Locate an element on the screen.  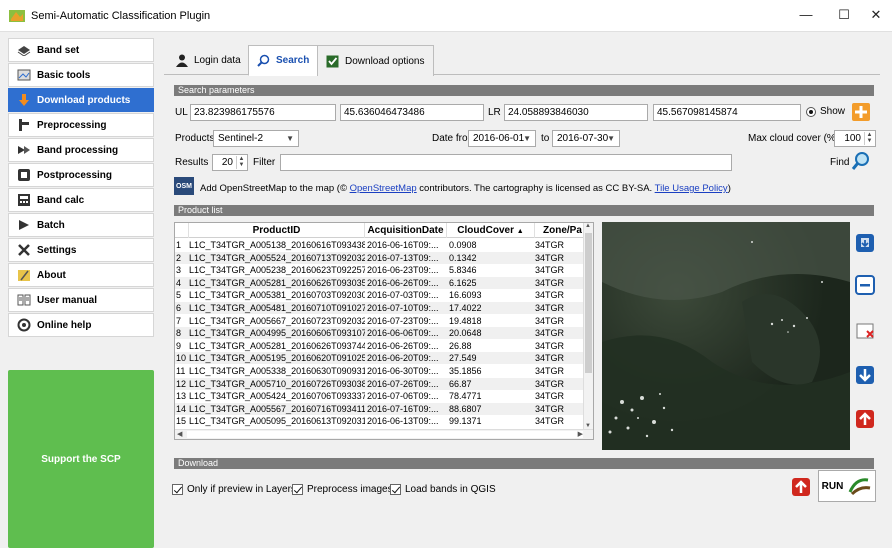
postprocessing-icon is located at coordinates (24, 175).